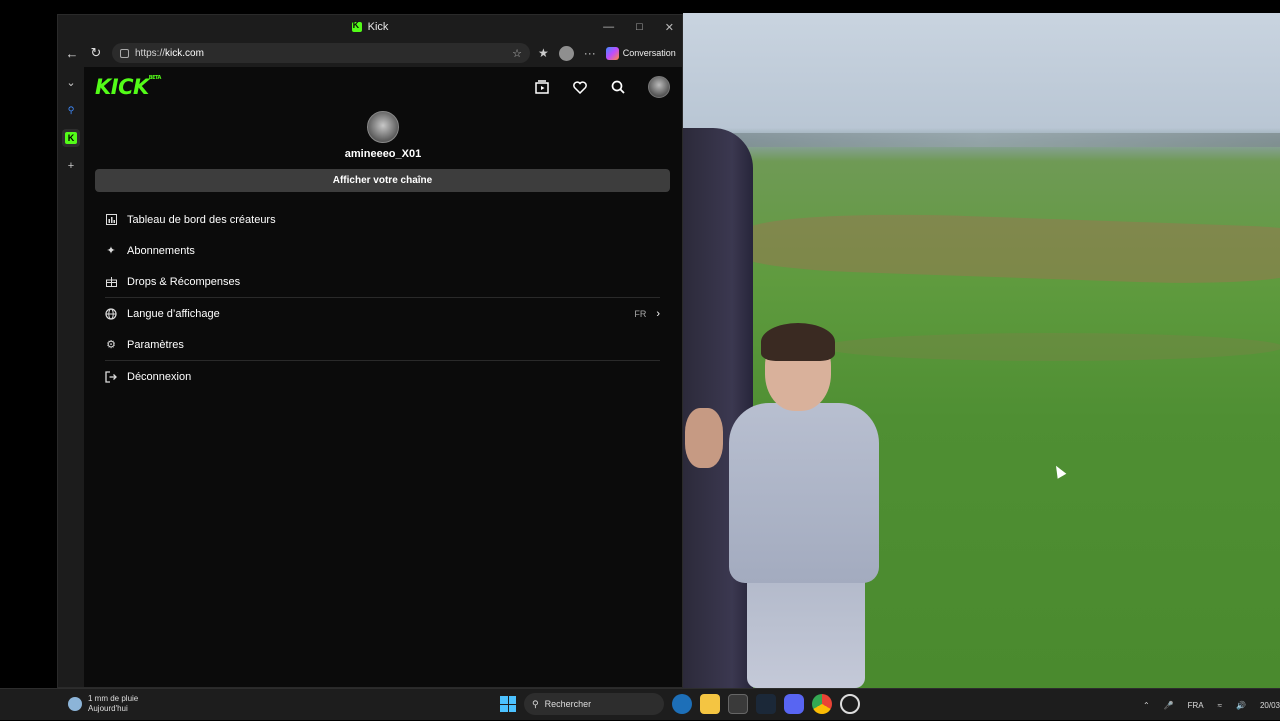 This screenshot has width=1280, height=721. What do you see at coordinates (594, 704) in the screenshot?
I see `taskbar-search: ⚲ Rechercher` at bounding box center [594, 704].